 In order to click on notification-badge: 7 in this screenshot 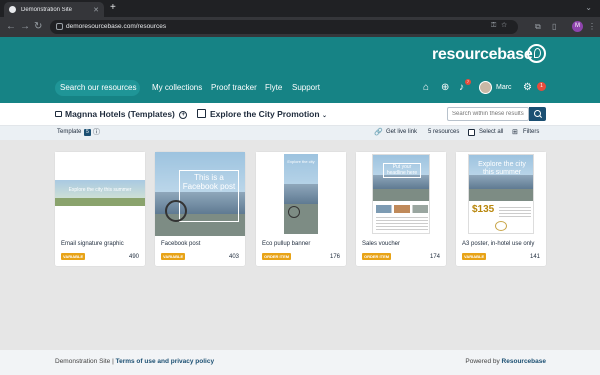, I will do `click(468, 82)`.